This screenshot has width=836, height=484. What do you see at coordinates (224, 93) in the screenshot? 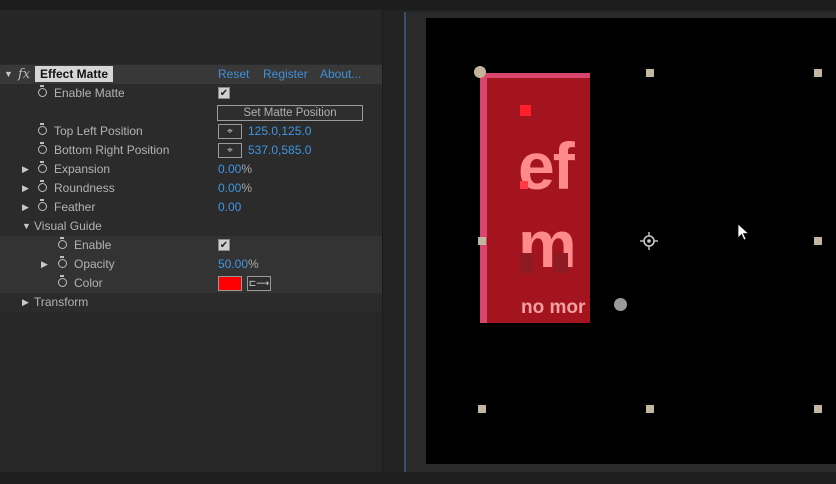
I see `enable-matte-checkbox: ✔` at bounding box center [224, 93].